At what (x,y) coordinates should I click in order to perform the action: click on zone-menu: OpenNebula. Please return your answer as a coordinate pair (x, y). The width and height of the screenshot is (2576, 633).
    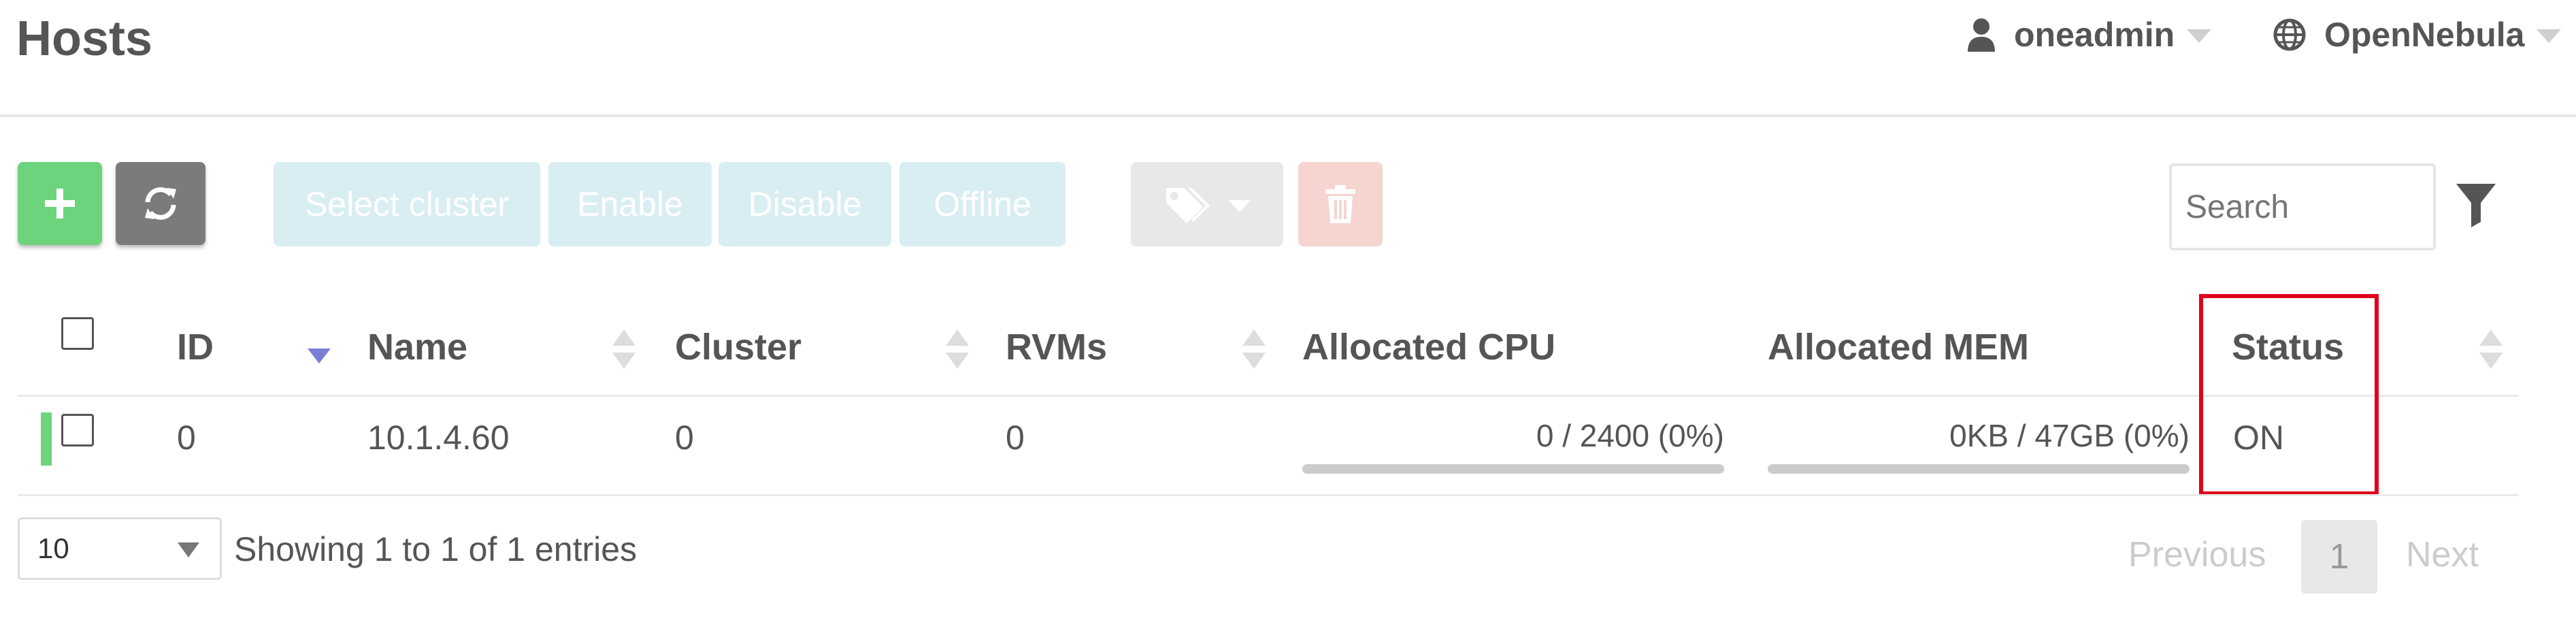
    Looking at the image, I should click on (2418, 35).